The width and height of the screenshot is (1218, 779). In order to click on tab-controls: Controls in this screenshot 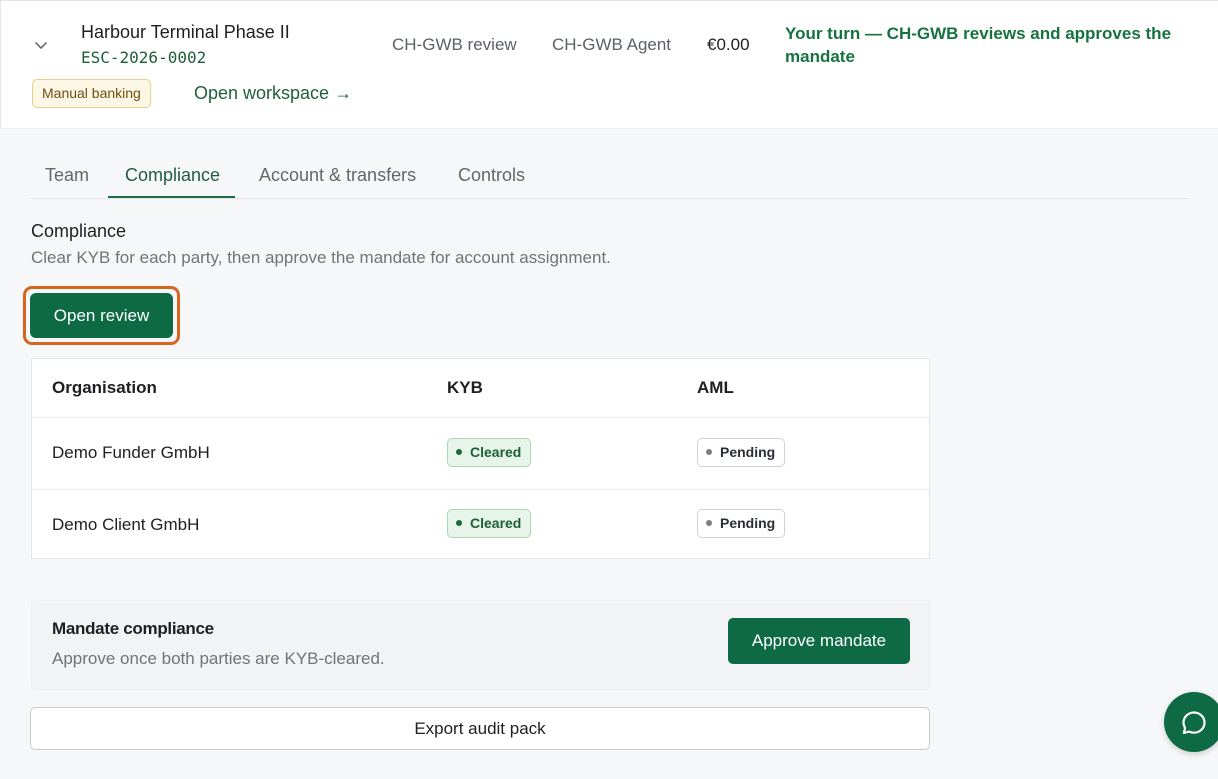, I will do `click(491, 180)`.